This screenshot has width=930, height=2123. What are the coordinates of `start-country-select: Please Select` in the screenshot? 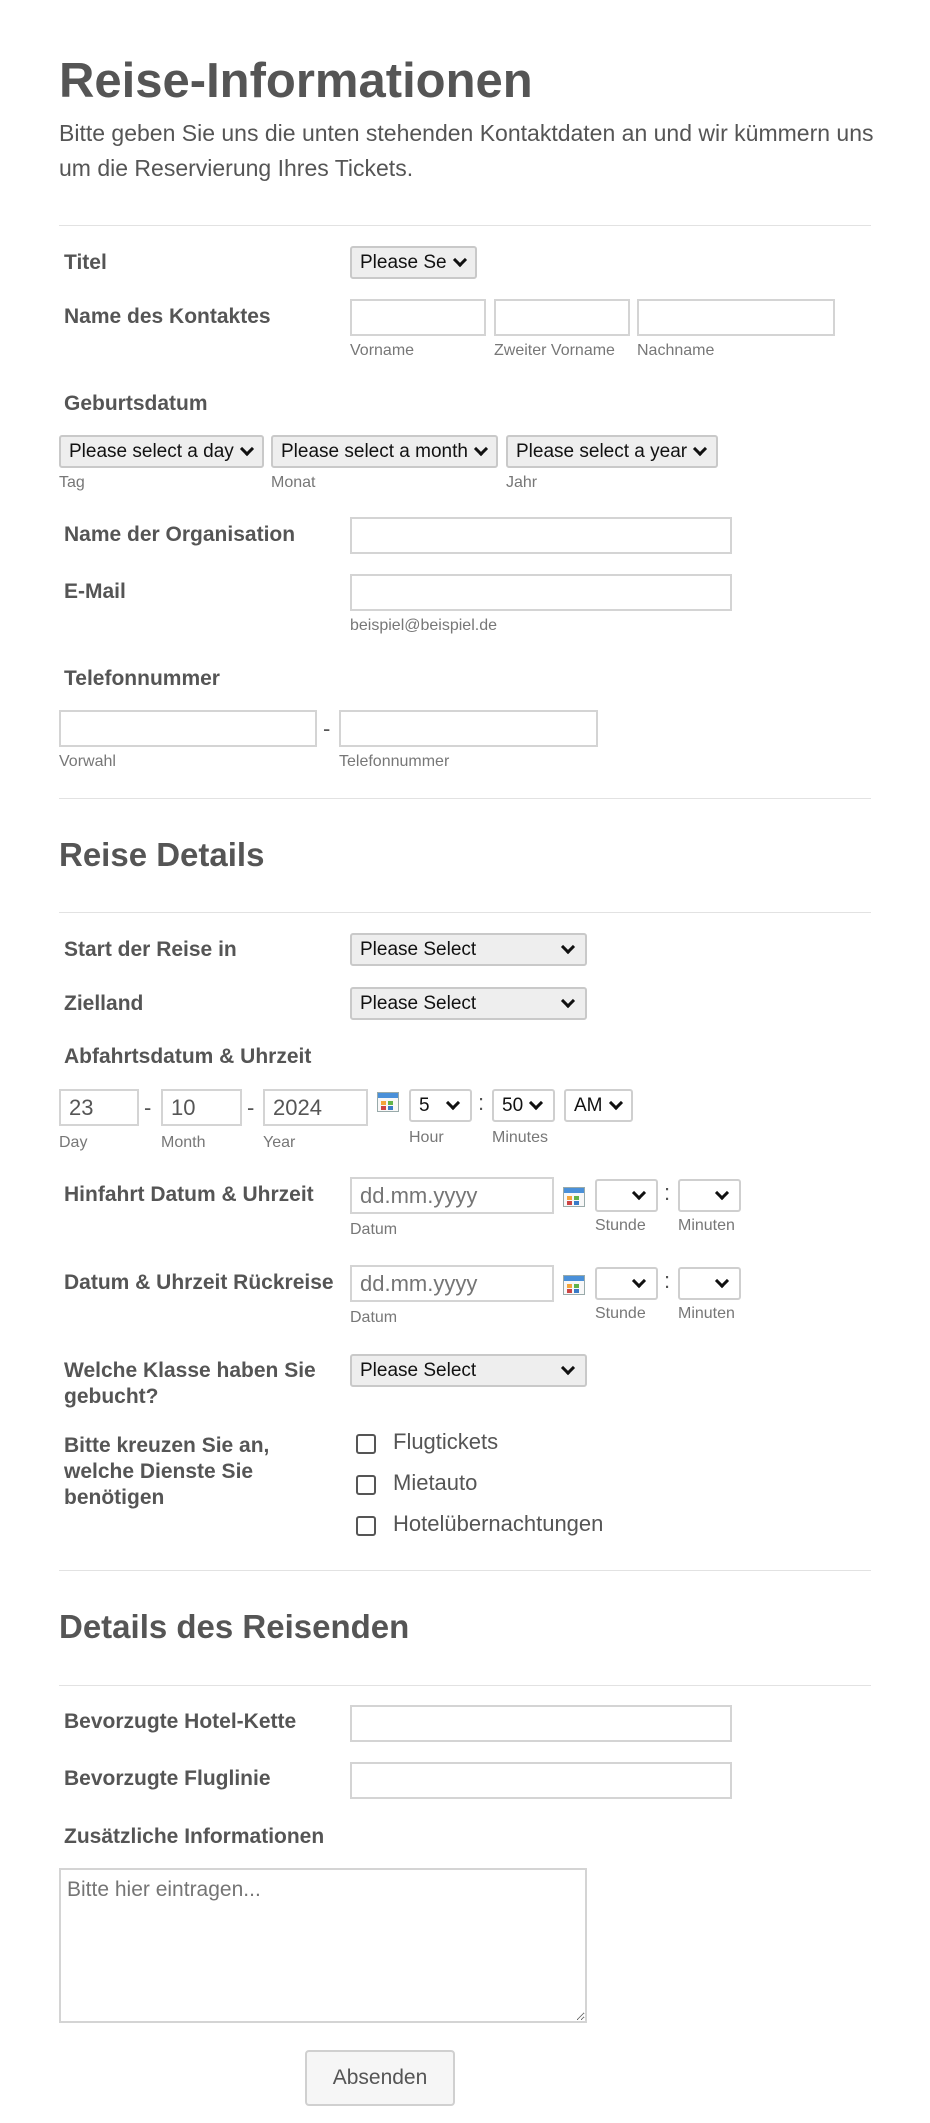 It's located at (468, 949).